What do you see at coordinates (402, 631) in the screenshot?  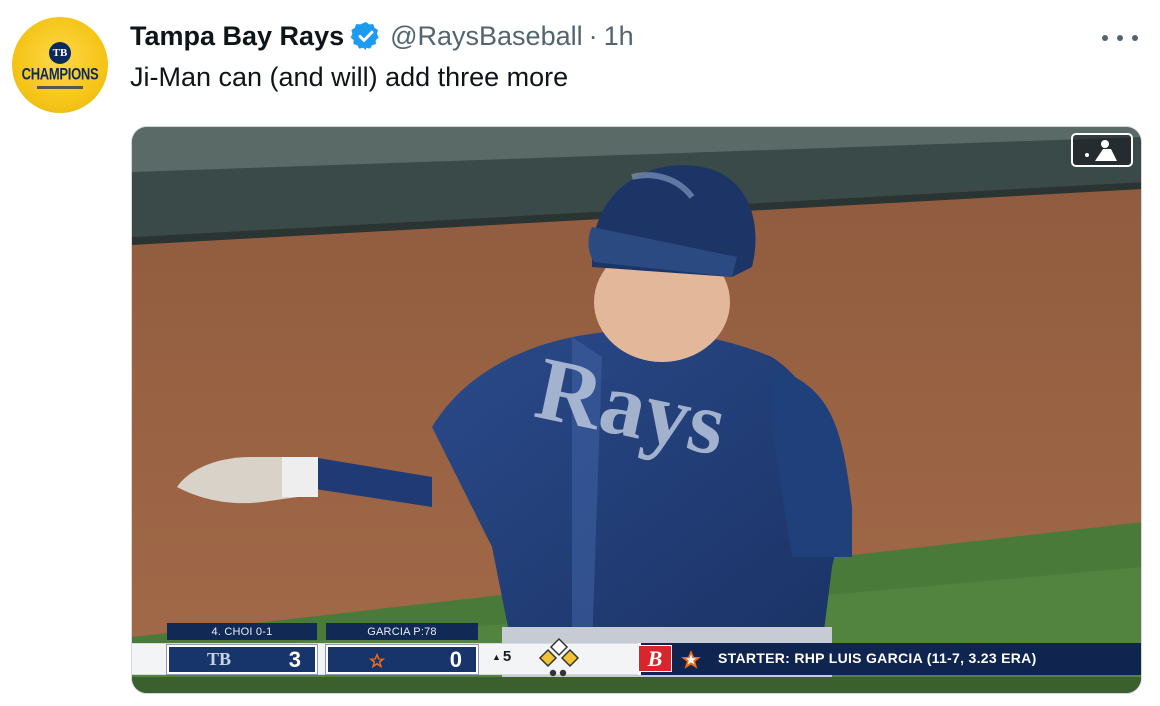 I see `pitcher-label: GARCIA P:78` at bounding box center [402, 631].